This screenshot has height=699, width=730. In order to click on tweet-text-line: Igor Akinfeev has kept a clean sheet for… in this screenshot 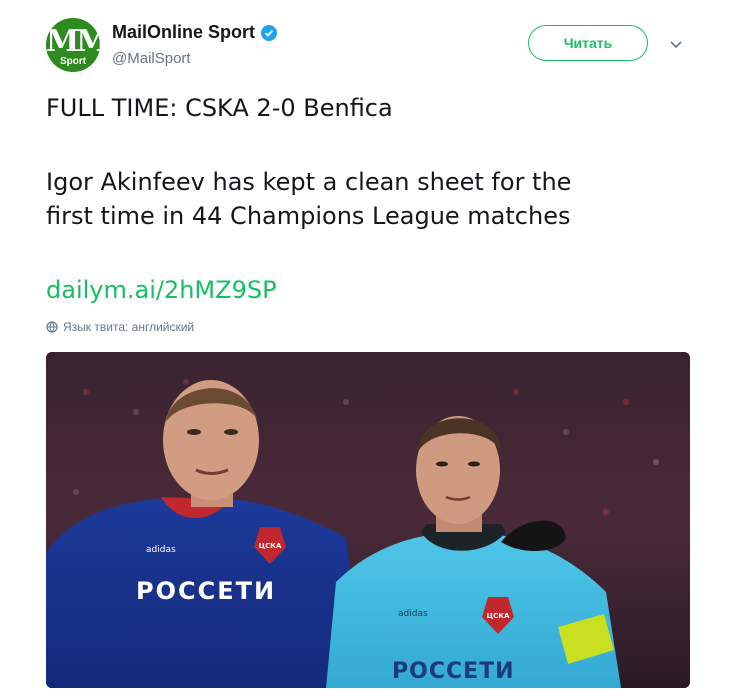, I will do `click(309, 182)`.